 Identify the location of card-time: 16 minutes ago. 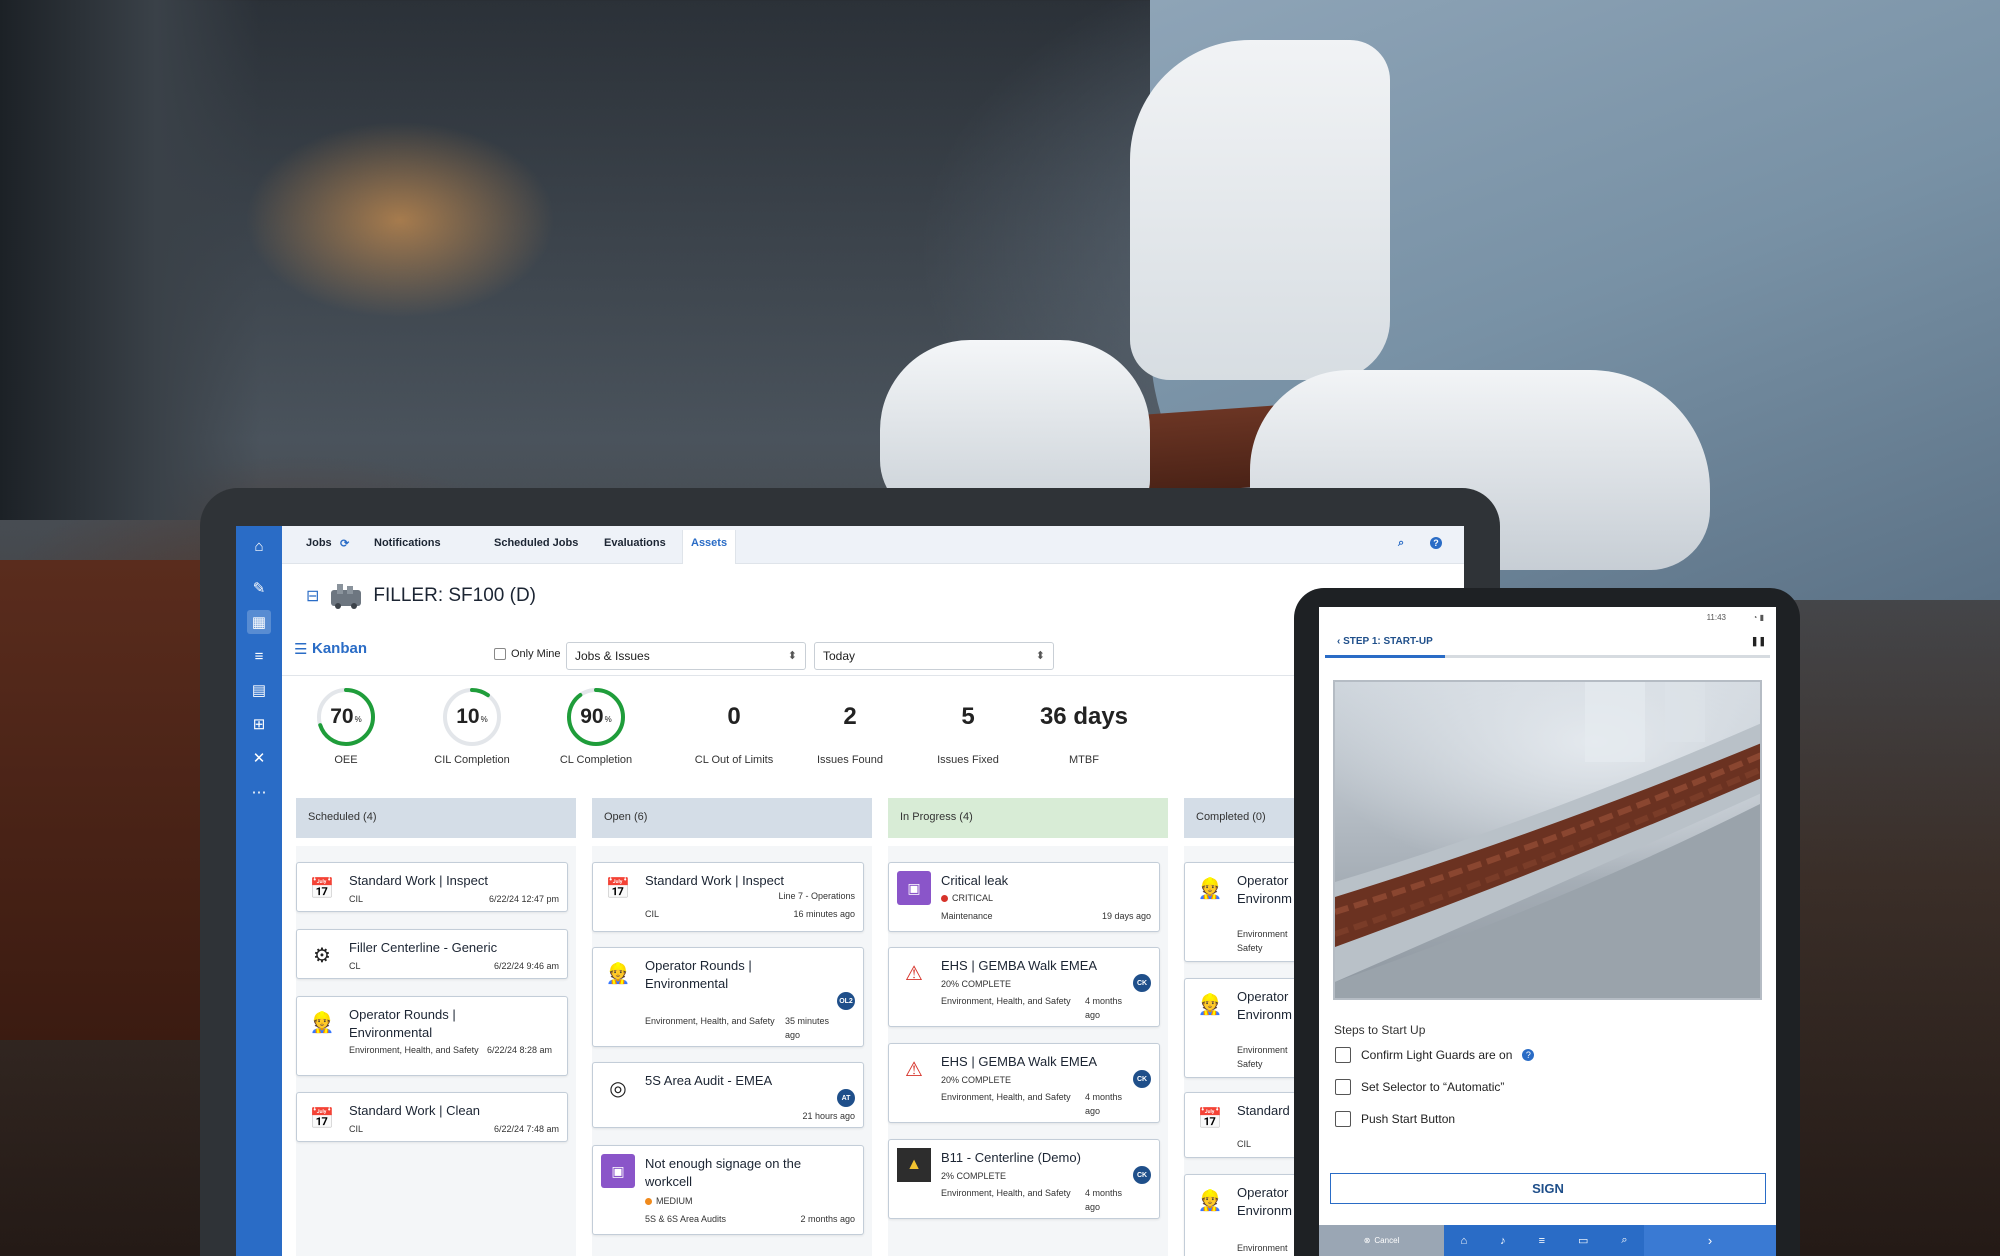
(824, 914).